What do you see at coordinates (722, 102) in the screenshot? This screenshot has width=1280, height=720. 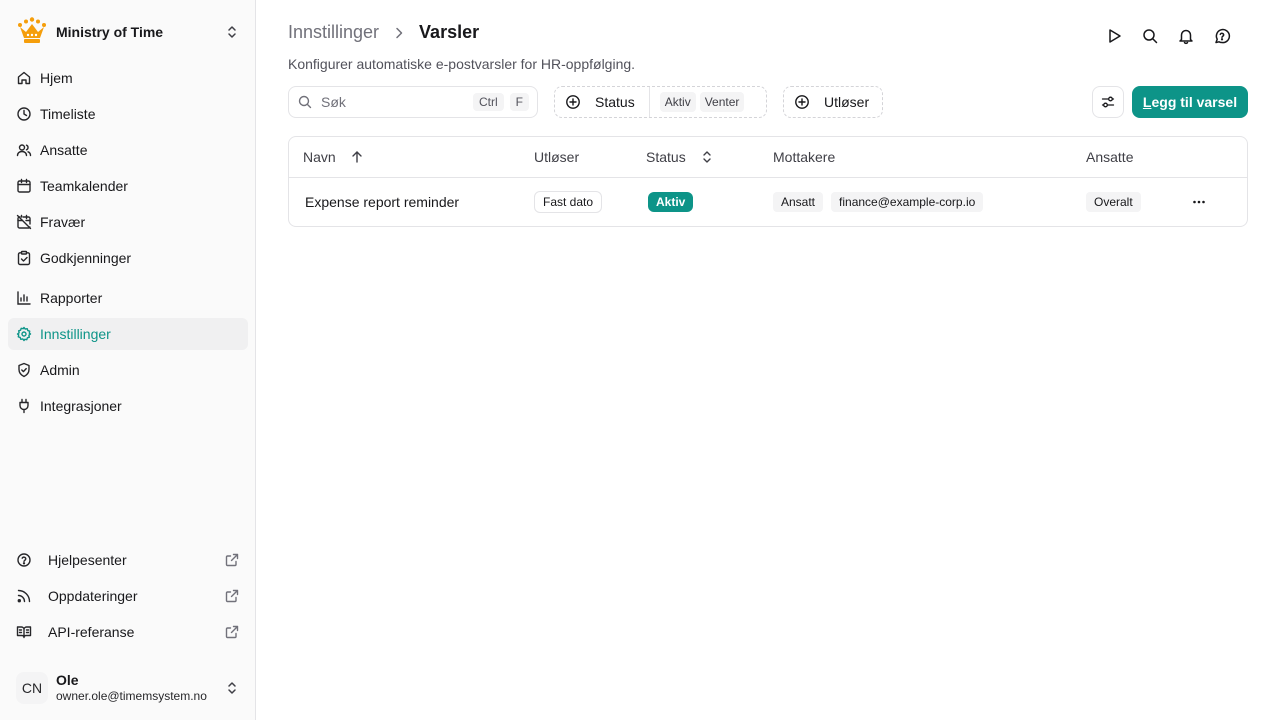 I see `filter-chip-venter: Venter` at bounding box center [722, 102].